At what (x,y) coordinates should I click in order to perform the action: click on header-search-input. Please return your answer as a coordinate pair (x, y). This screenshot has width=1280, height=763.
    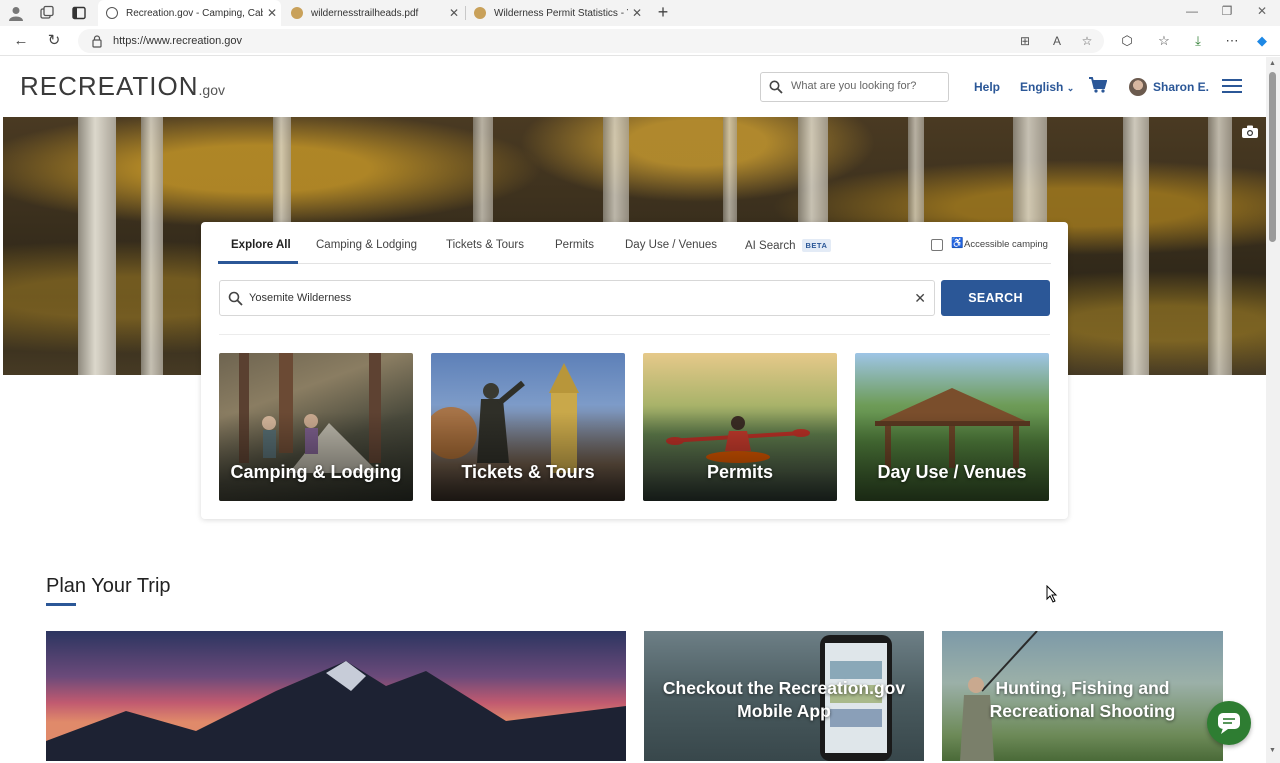
    Looking at the image, I should click on (866, 86).